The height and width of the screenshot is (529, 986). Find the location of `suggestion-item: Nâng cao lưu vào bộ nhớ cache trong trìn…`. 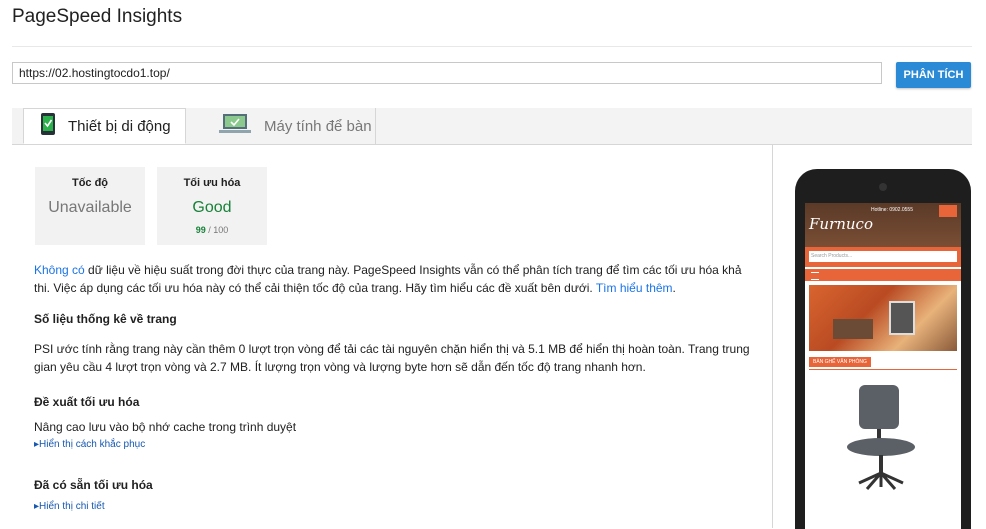

suggestion-item: Nâng cao lưu vào bộ nhớ cache trong trìn… is located at coordinates (165, 427).